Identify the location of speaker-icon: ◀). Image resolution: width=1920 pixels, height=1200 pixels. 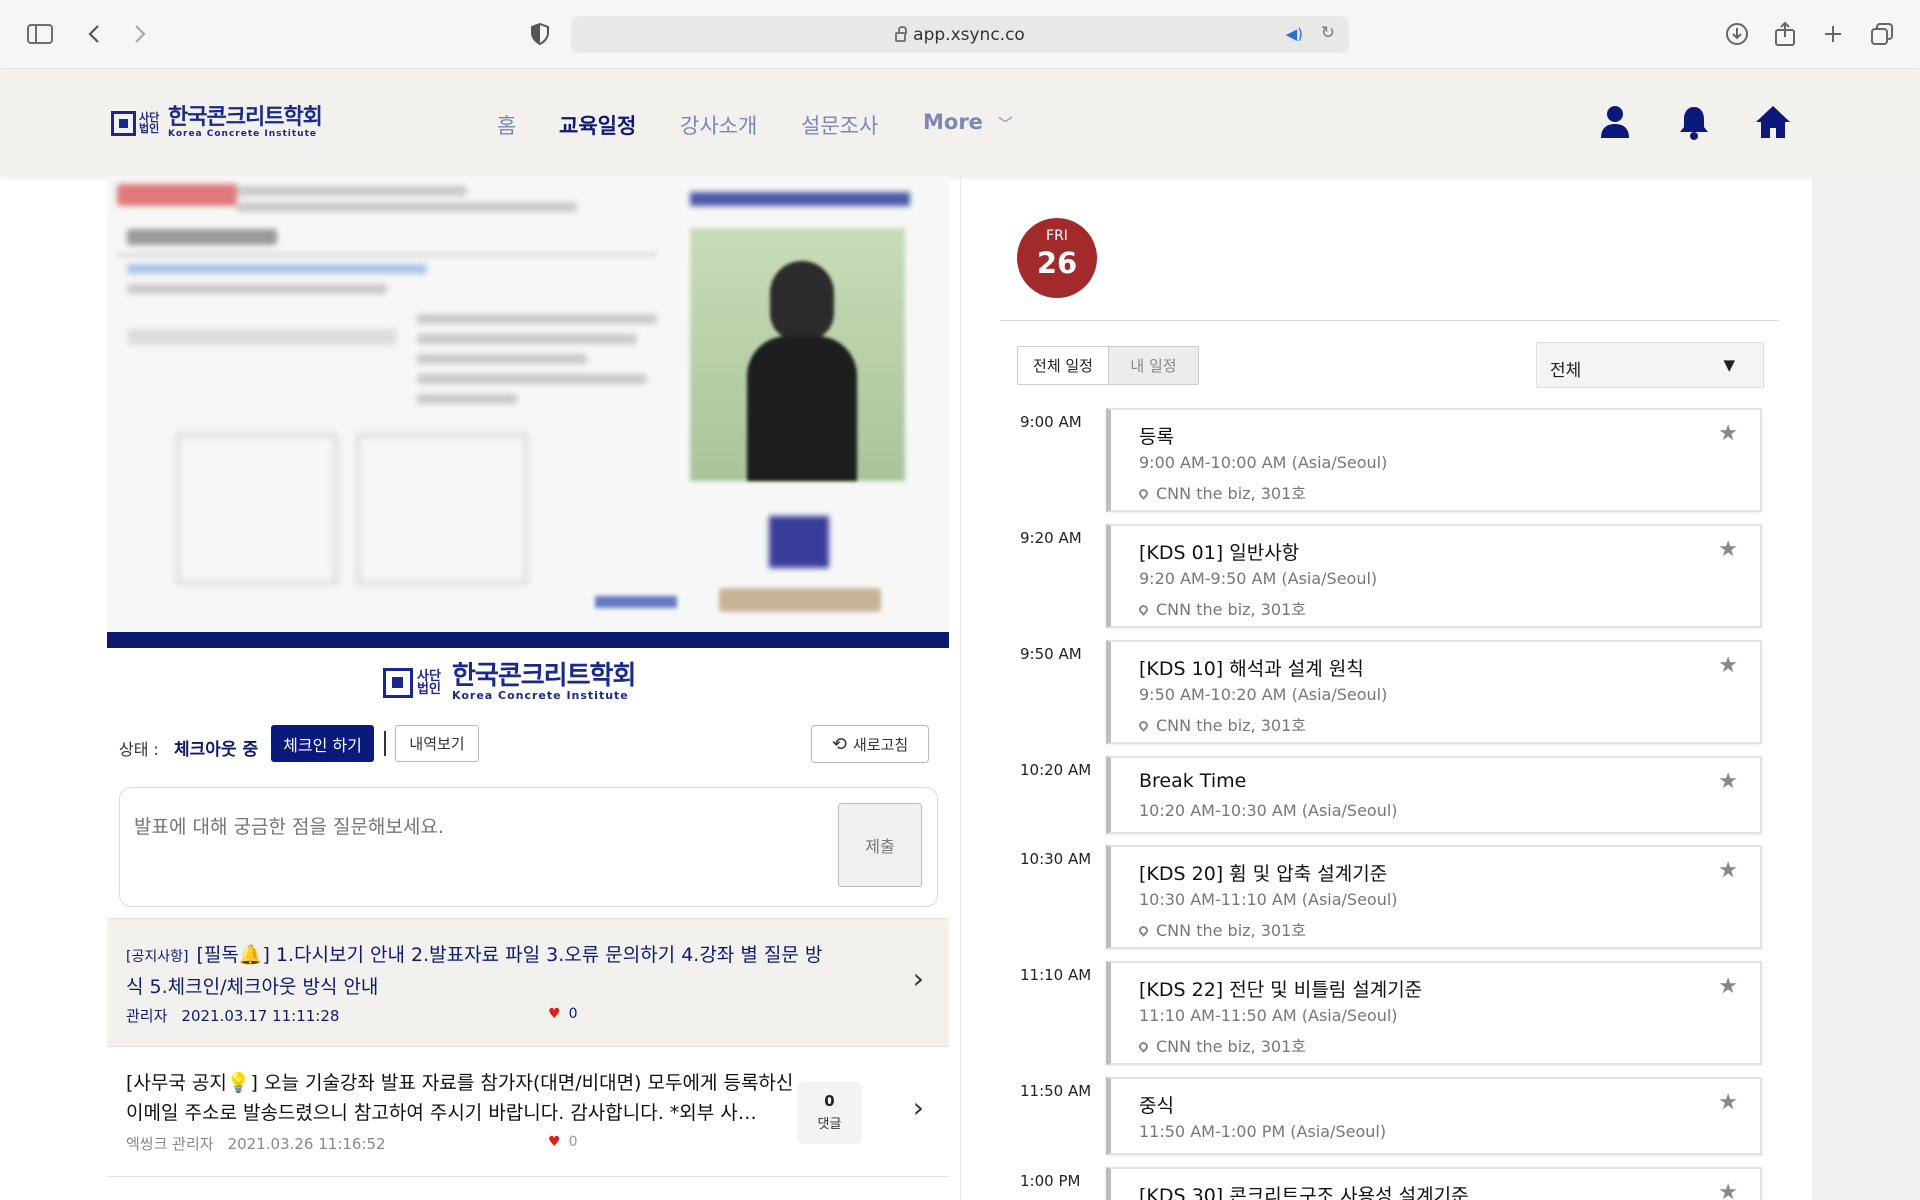
(1294, 34).